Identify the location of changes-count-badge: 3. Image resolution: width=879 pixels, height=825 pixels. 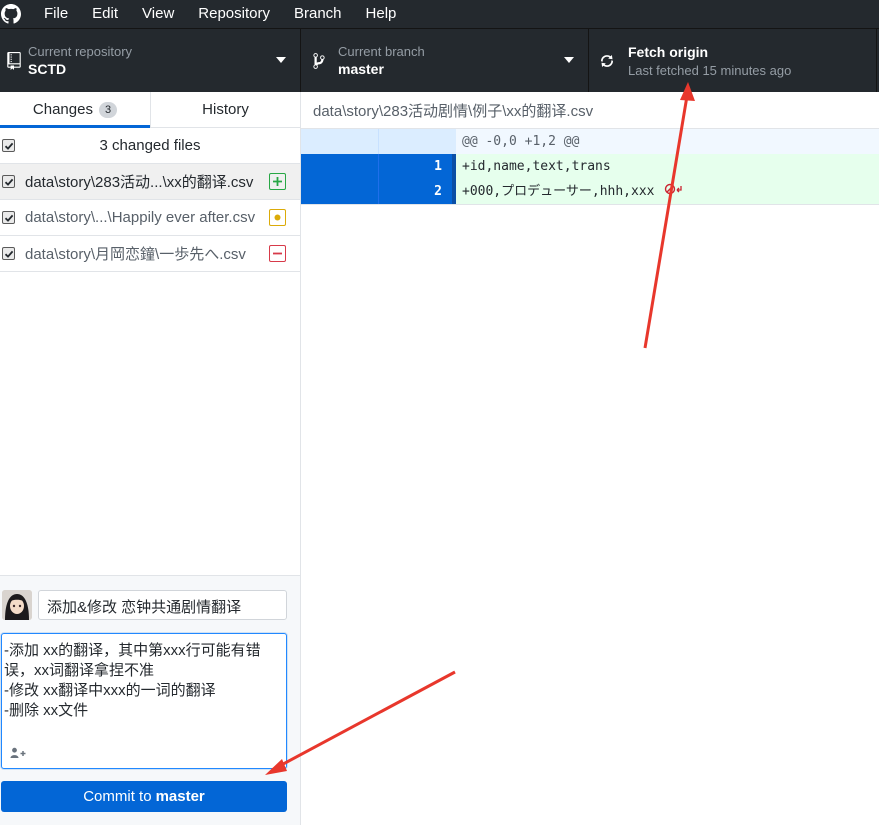
(108, 109).